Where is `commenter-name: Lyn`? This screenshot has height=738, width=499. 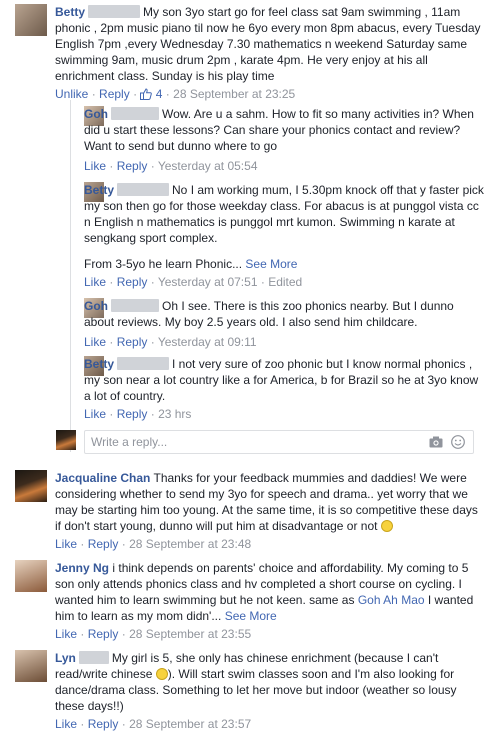
commenter-name: Lyn is located at coordinates (65, 658).